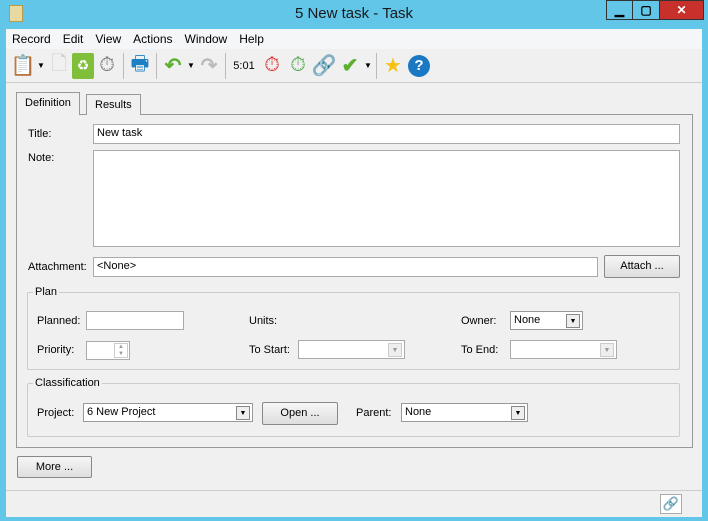  Describe the element at coordinates (59, 321) in the screenshot. I see `planned-label: Planned:` at that location.